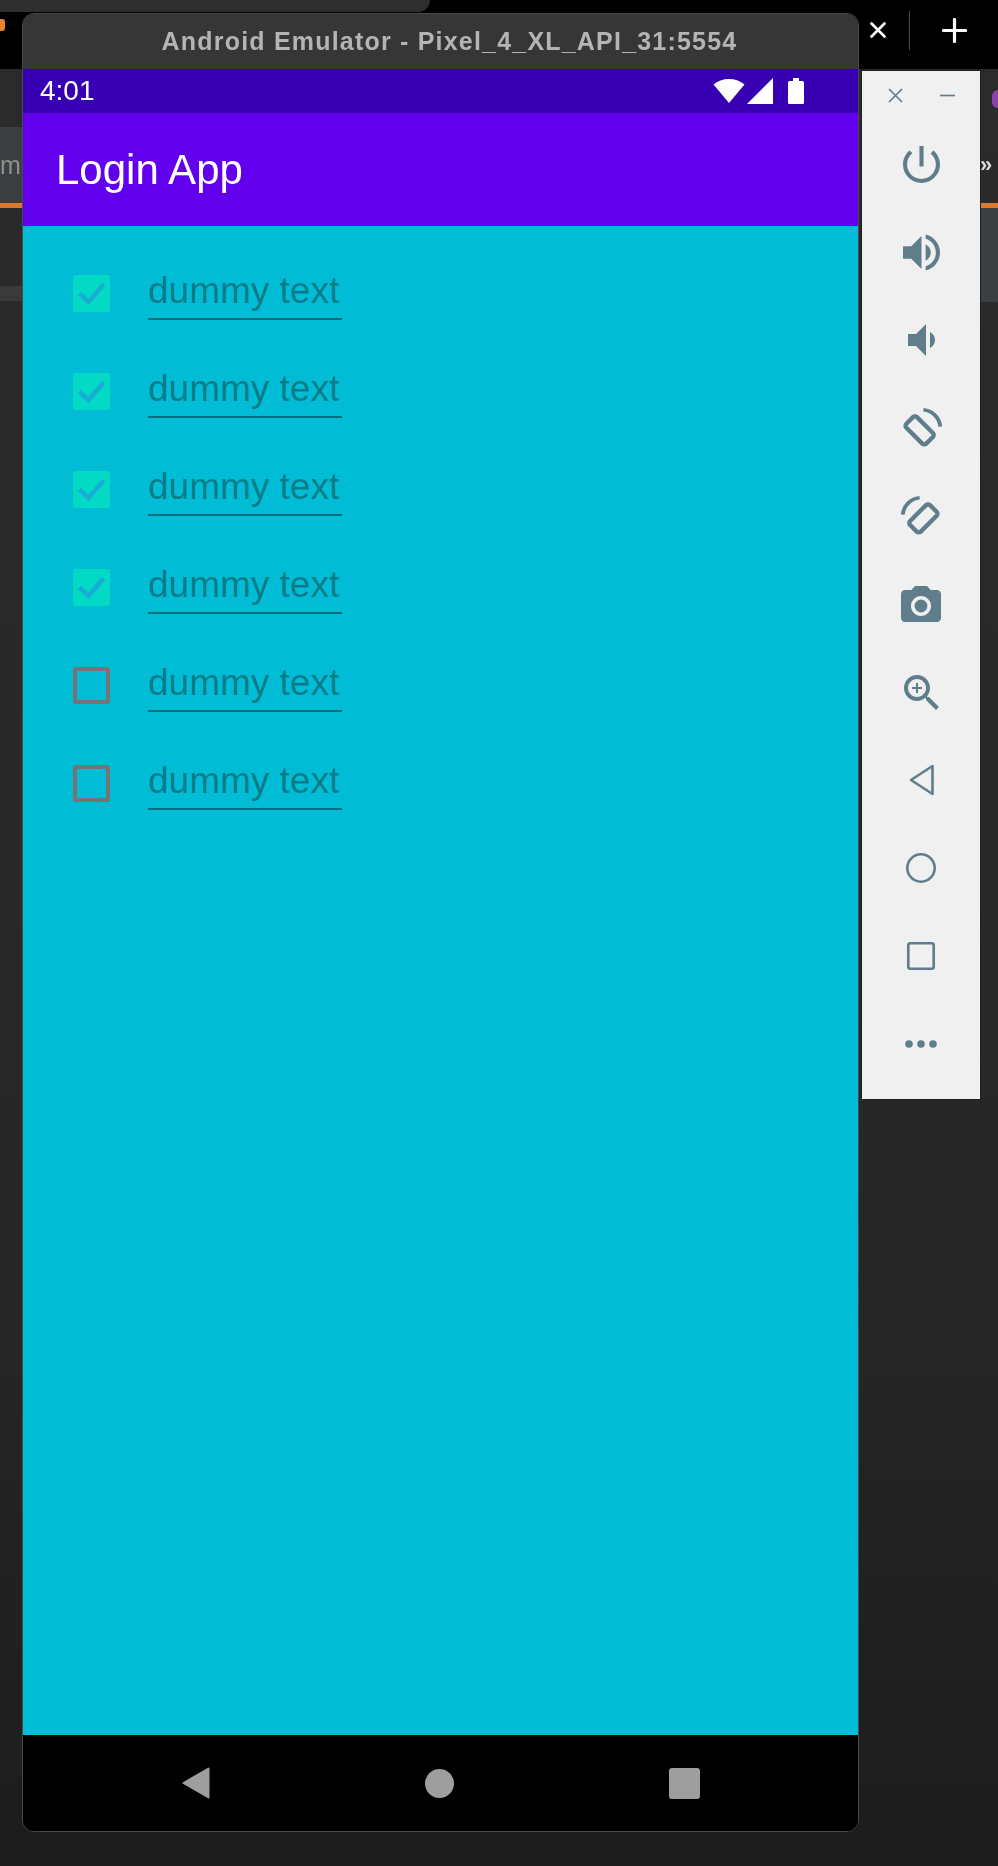 The image size is (998, 1866). I want to click on volume-down-icon, so click(921, 340).